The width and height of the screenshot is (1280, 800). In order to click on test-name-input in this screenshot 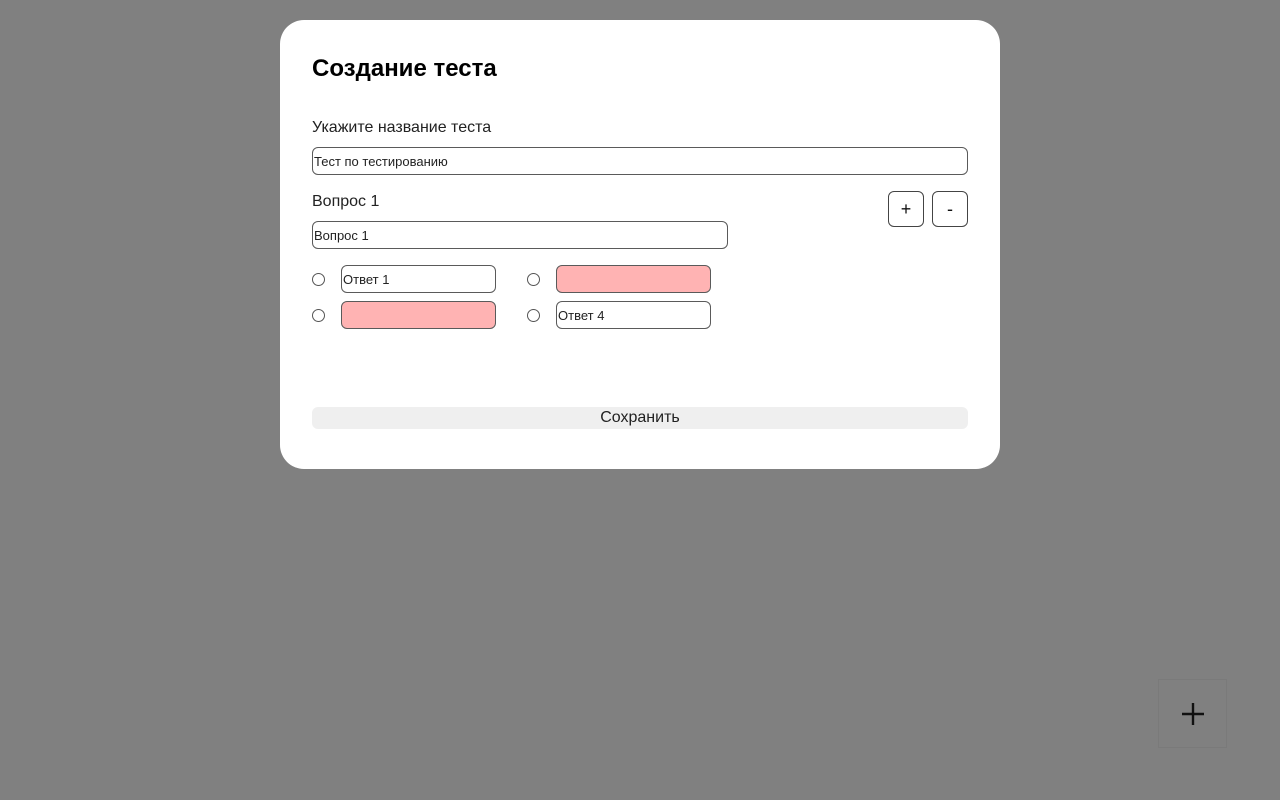, I will do `click(640, 161)`.